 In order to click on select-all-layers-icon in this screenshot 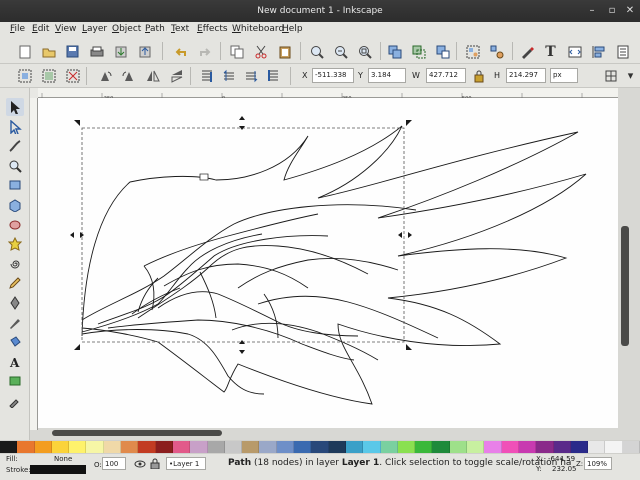, I will do `click(48, 75)`.